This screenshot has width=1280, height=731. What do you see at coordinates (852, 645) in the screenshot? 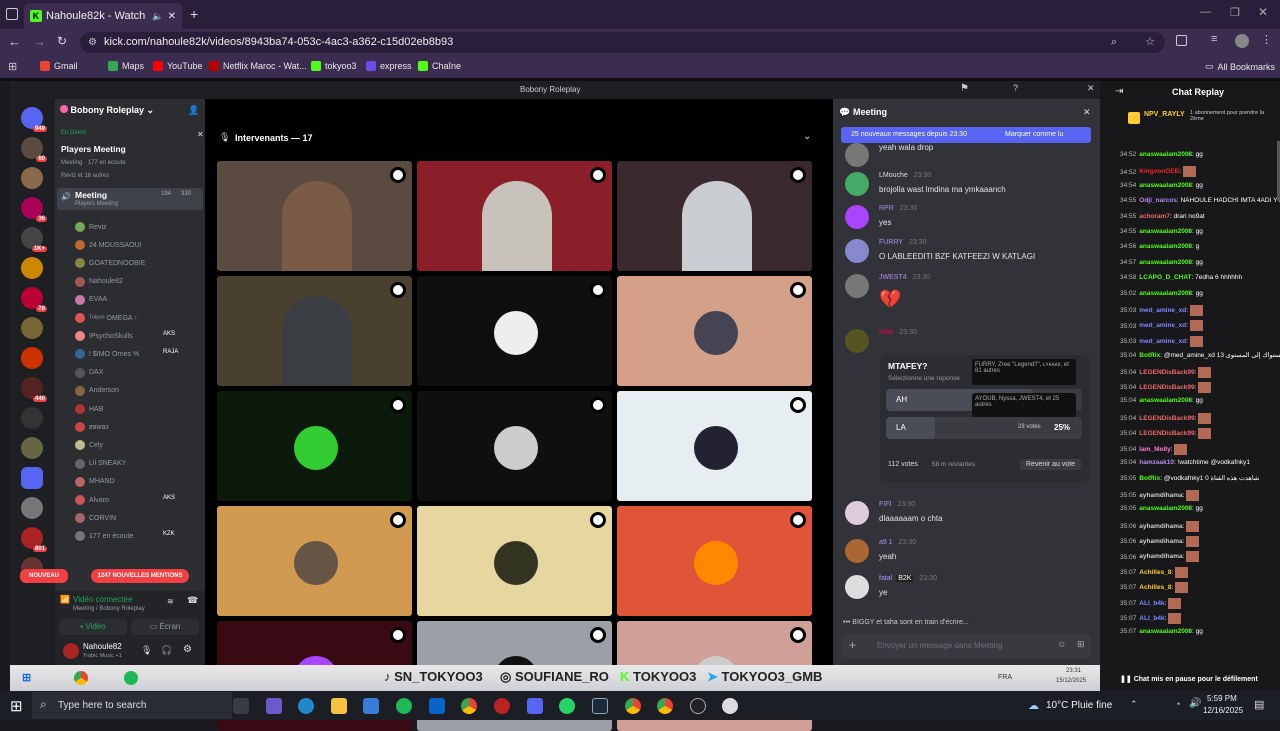
I see `plus-icon: +` at bounding box center [852, 645].